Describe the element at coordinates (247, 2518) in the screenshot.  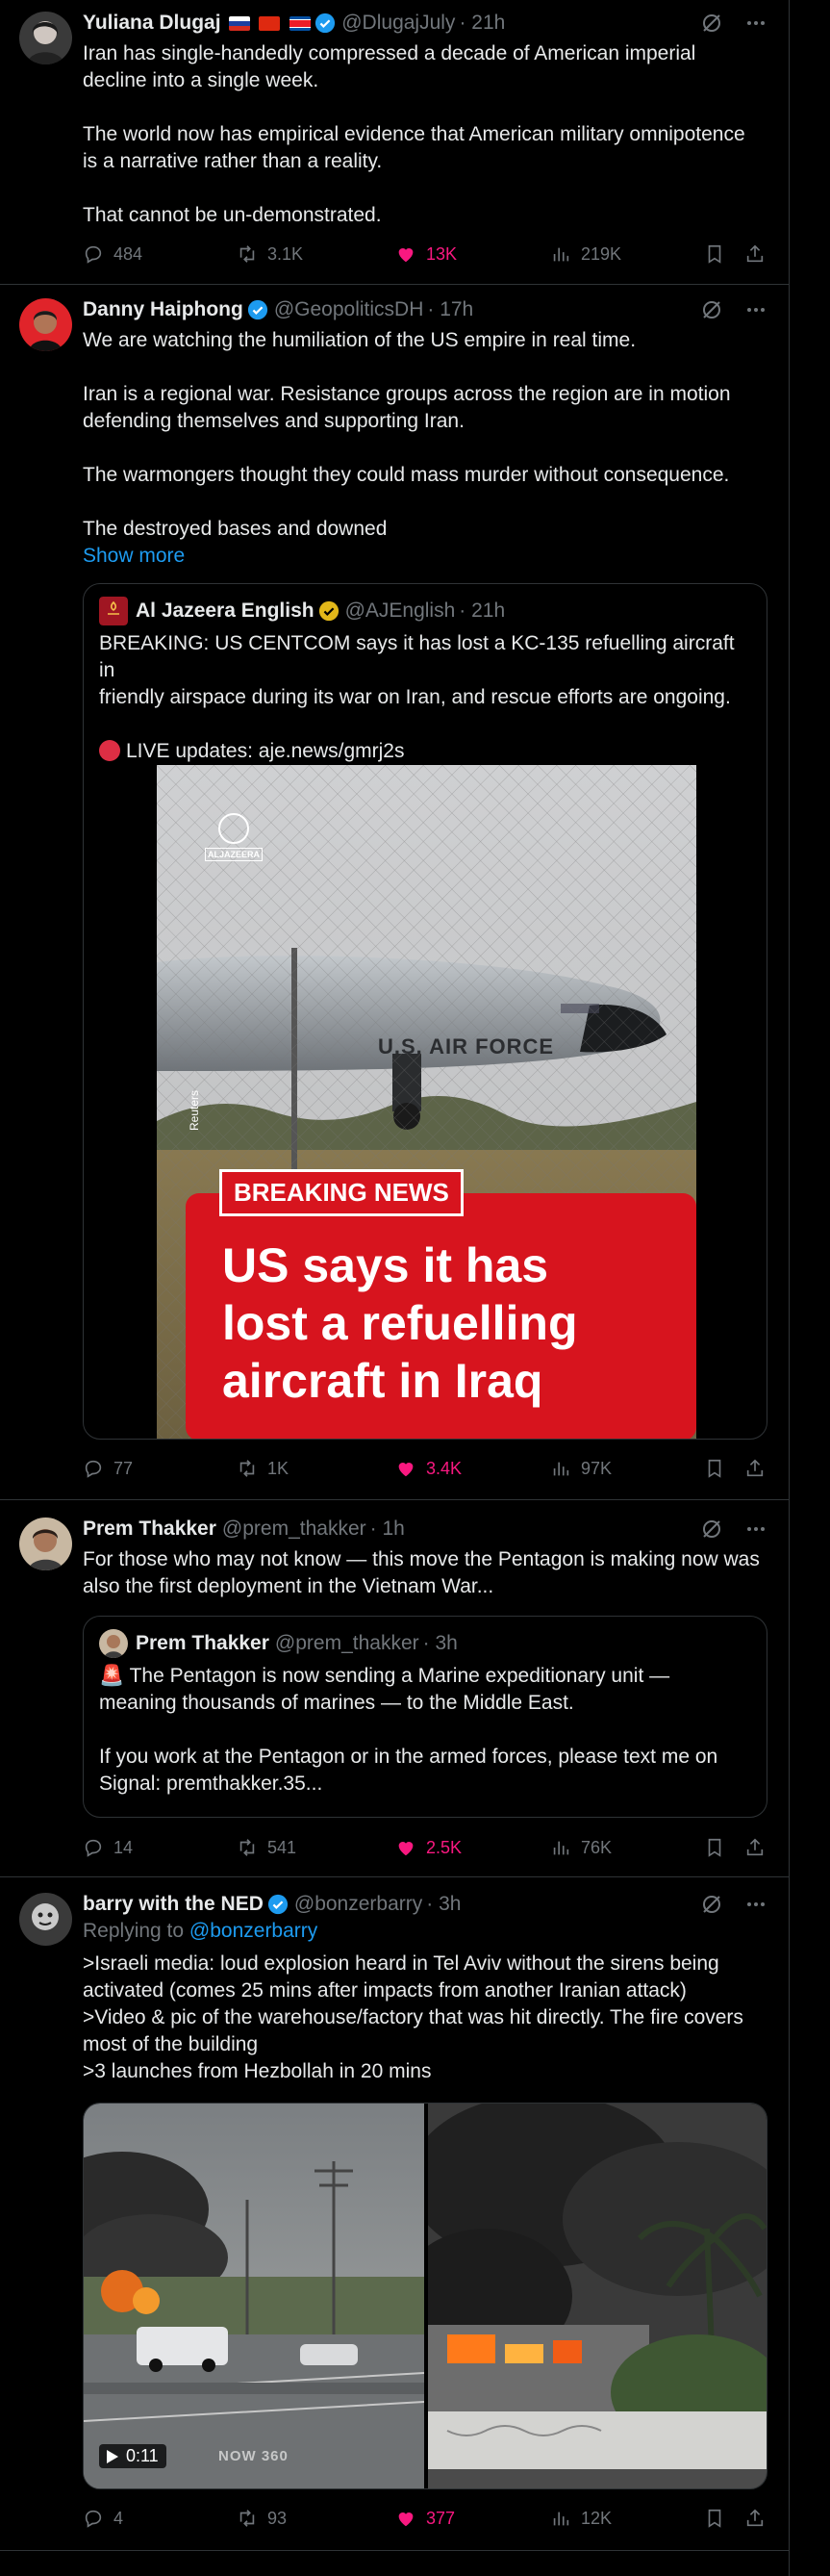
I see `repost-icon` at that location.